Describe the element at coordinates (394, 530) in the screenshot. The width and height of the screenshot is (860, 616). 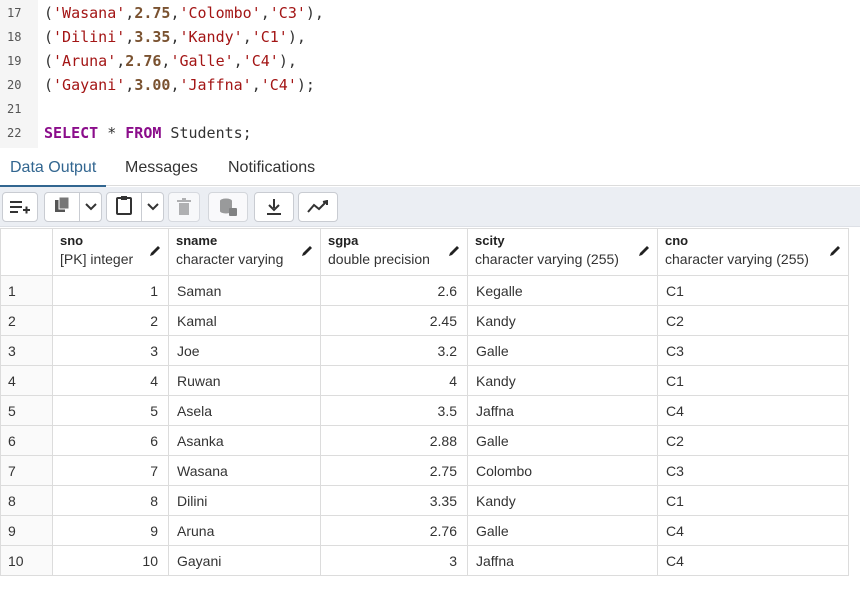
I see `cell-sgpa: 2.76` at that location.